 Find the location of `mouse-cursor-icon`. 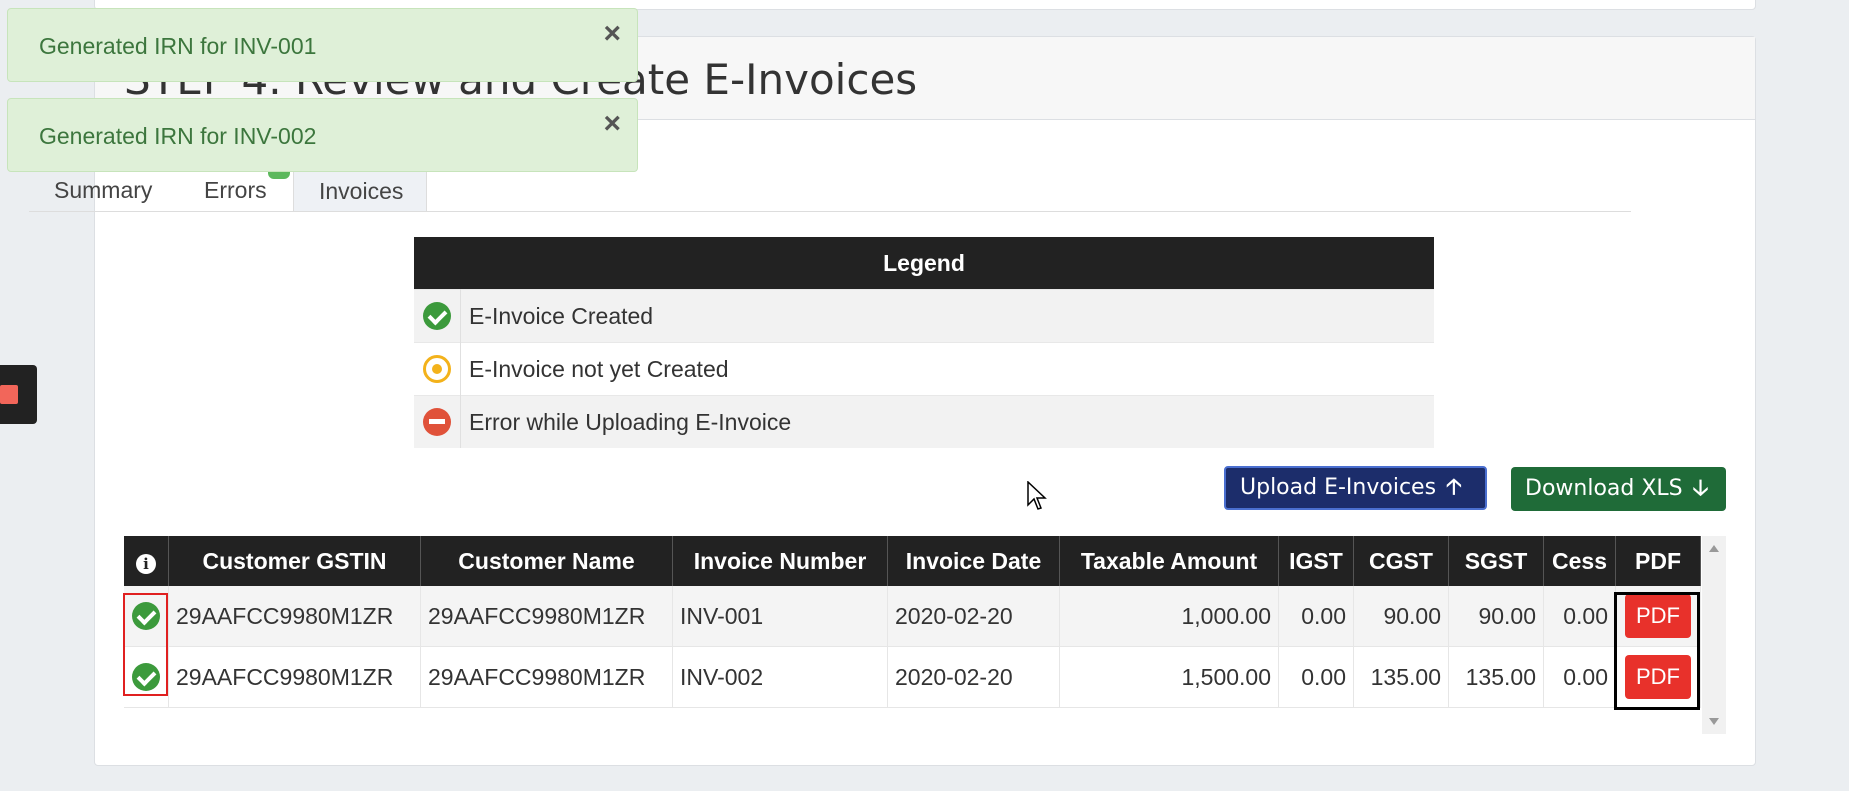

mouse-cursor-icon is located at coordinates (1037, 495).